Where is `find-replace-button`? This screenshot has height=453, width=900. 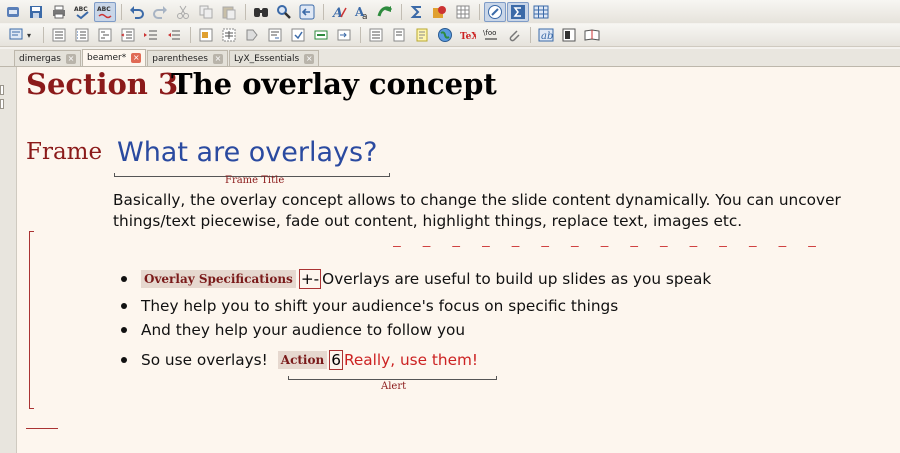
find-replace-button is located at coordinates (284, 12).